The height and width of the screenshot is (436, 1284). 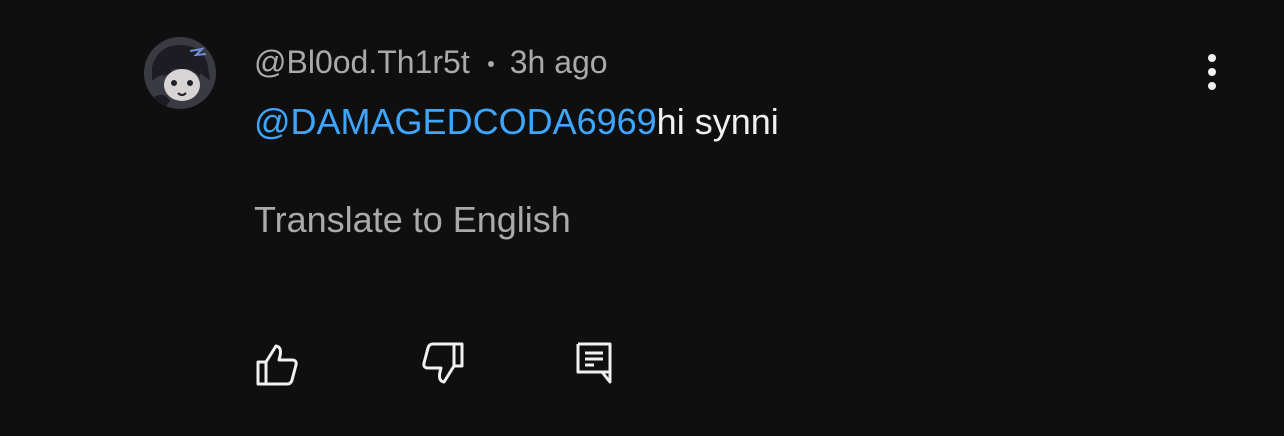 What do you see at coordinates (412, 220) in the screenshot?
I see `translate-button: Translate to English` at bounding box center [412, 220].